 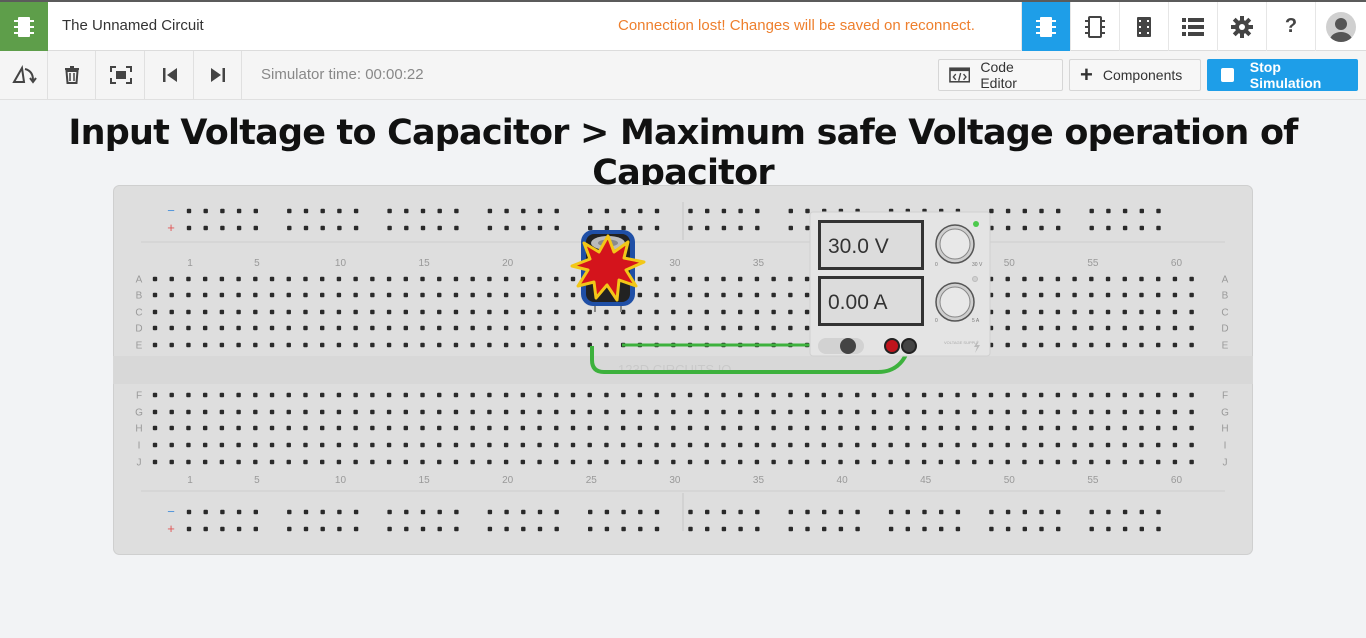 What do you see at coordinates (961, 342) in the screenshot?
I see `supply-label: VOLTAGE SUPPLY` at bounding box center [961, 342].